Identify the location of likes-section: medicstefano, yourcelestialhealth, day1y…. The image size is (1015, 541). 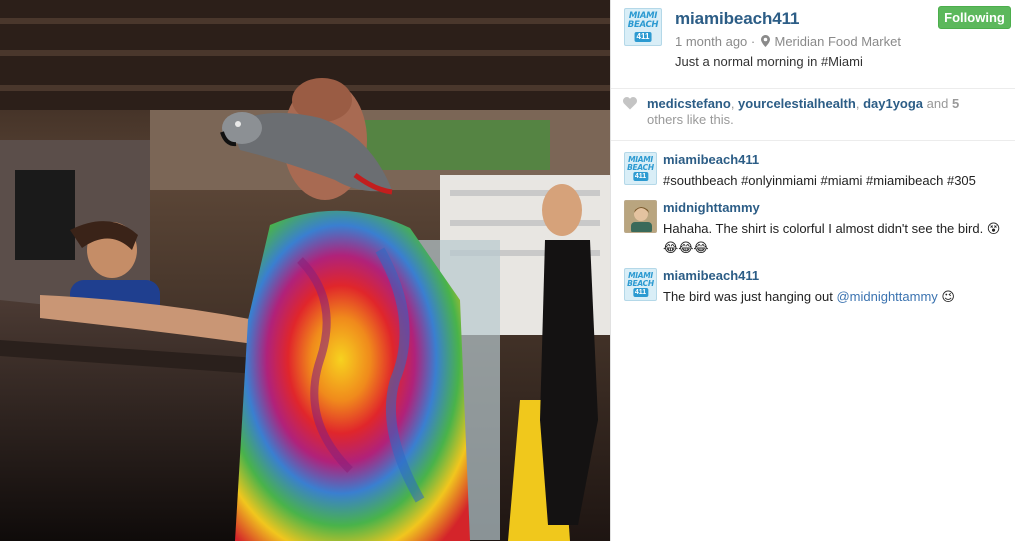
(813, 115).